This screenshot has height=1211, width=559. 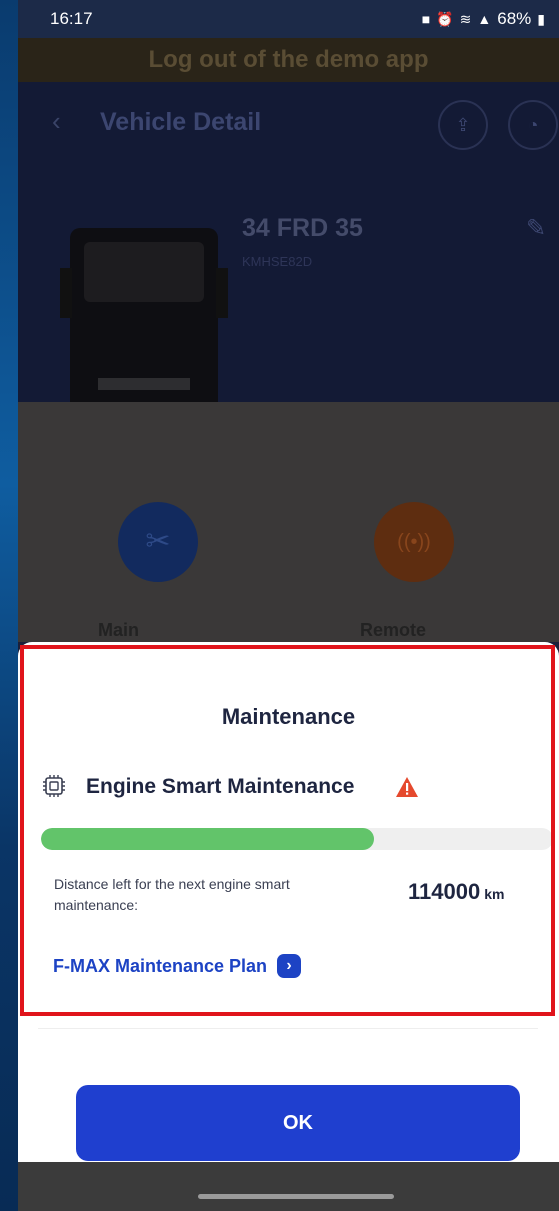 What do you see at coordinates (144, 323) in the screenshot?
I see `truck-image` at bounding box center [144, 323].